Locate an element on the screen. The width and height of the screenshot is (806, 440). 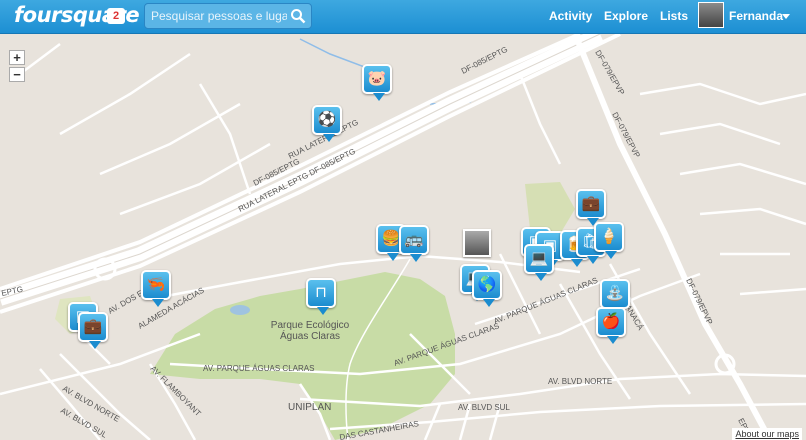
venue-pin: 🍎 is located at coordinates (611, 325).